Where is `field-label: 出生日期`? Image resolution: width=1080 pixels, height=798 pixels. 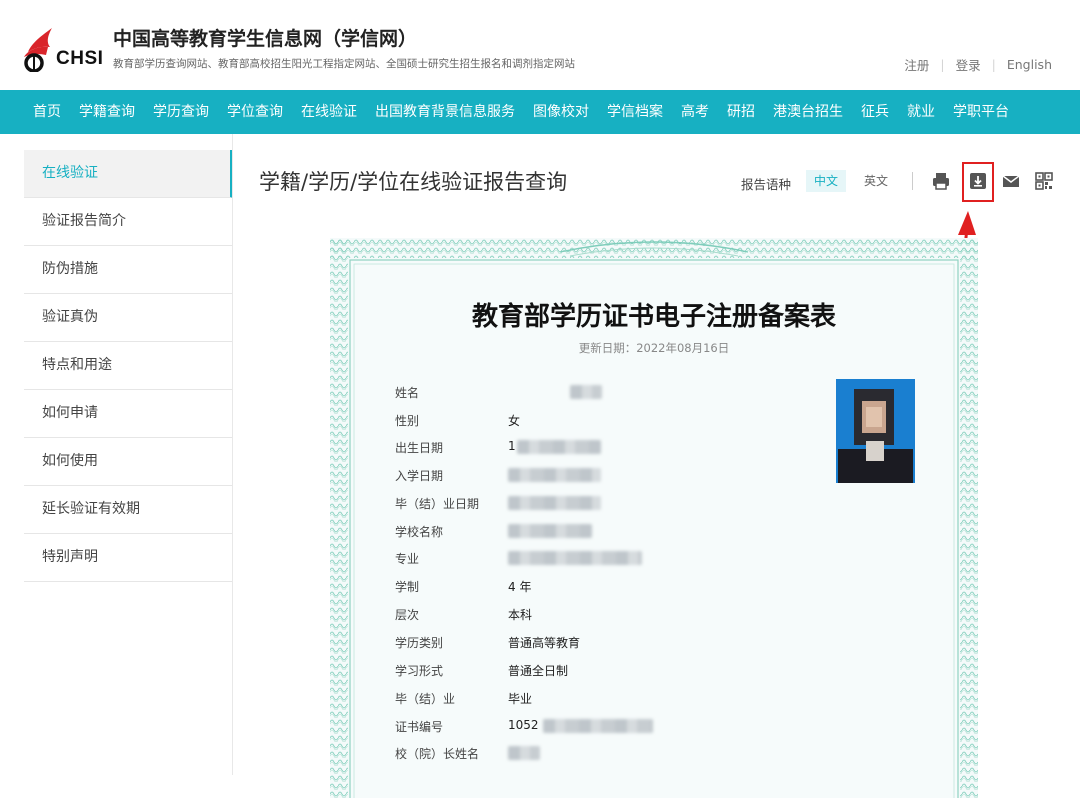 field-label: 出生日期 is located at coordinates (419, 448).